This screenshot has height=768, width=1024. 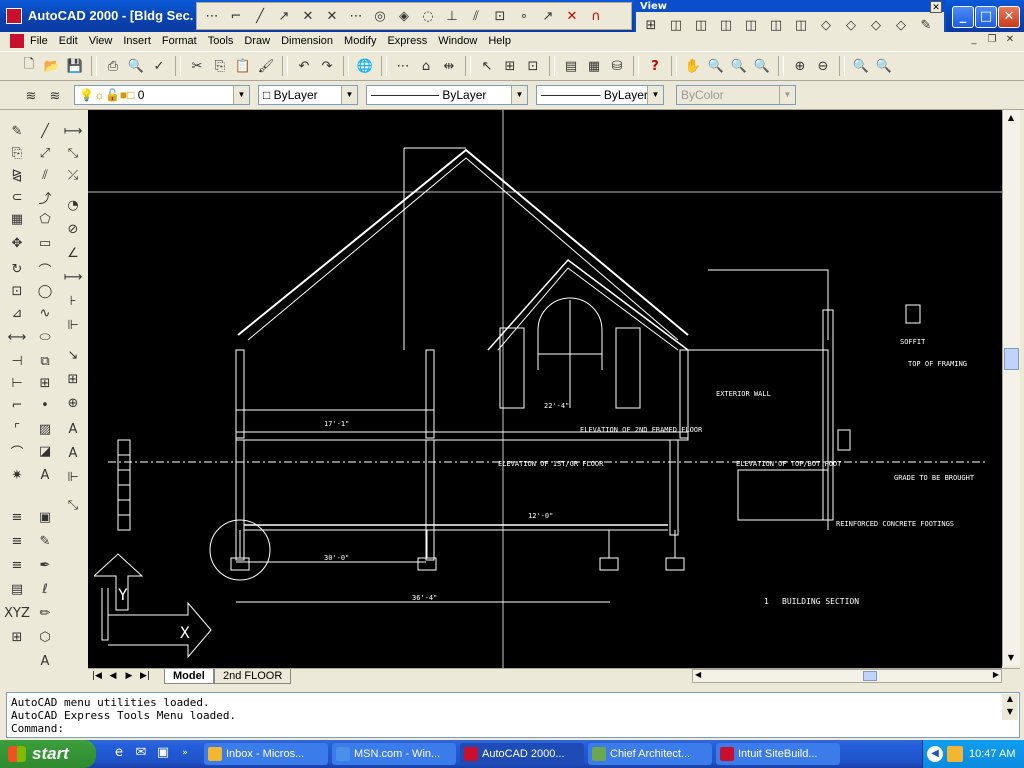 What do you see at coordinates (73, 253) in the screenshot?
I see `angular-dimension-icon: ∠` at bounding box center [73, 253].